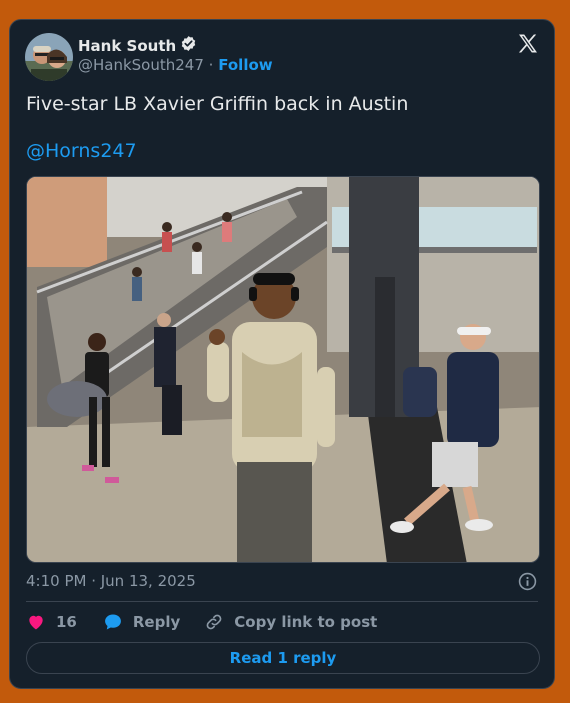  I want to click on copy-link-button: Copy link to post, so click(290, 622).